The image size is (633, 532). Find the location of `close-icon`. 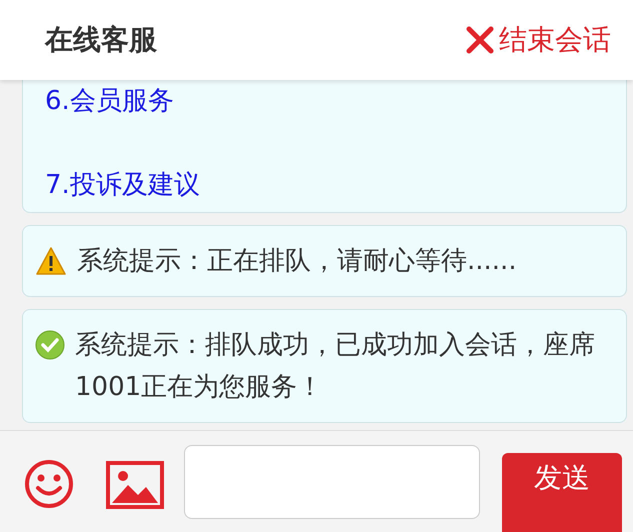

close-icon is located at coordinates (480, 40).